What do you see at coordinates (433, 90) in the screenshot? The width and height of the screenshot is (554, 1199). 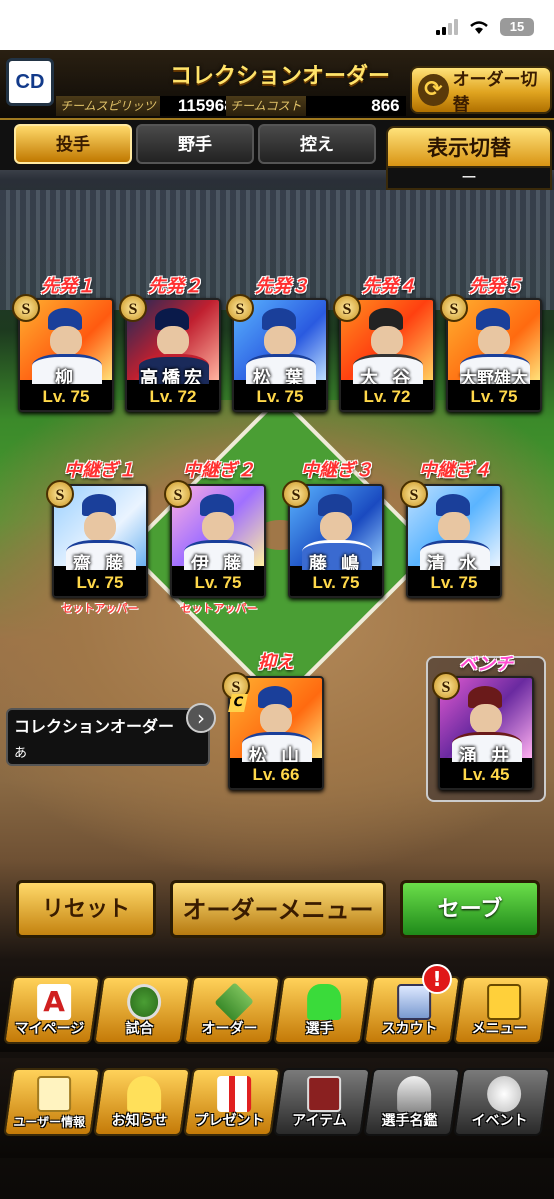 I see `sync-icon: ⟳` at bounding box center [433, 90].